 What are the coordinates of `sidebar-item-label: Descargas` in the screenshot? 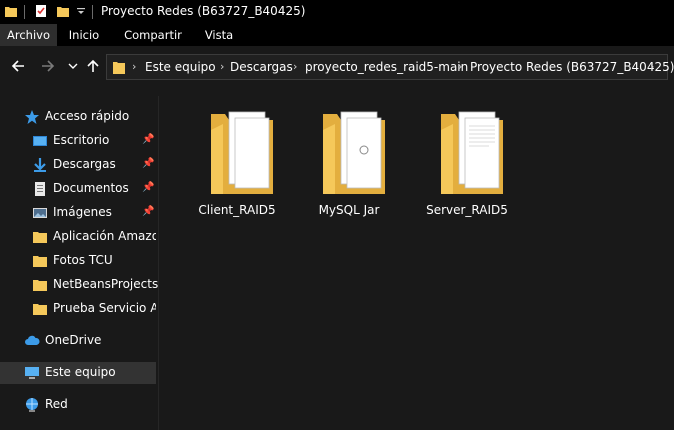 It's located at (84, 164).